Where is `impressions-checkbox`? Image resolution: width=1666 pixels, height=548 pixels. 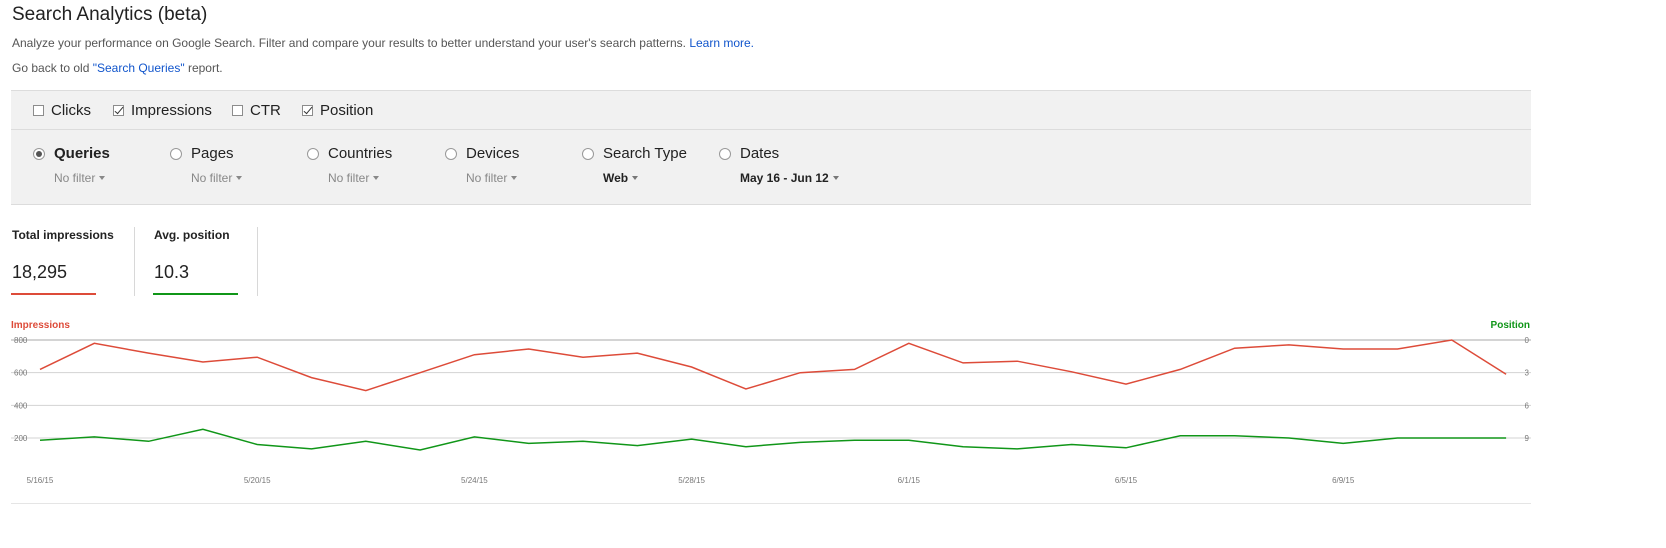
impressions-checkbox is located at coordinates (118, 110).